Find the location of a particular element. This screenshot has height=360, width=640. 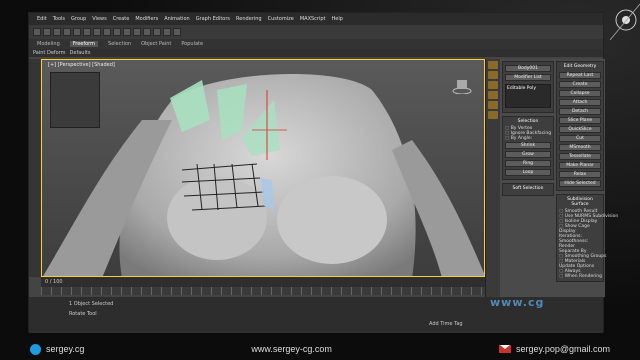

move-icon is located at coordinates (97, 32).